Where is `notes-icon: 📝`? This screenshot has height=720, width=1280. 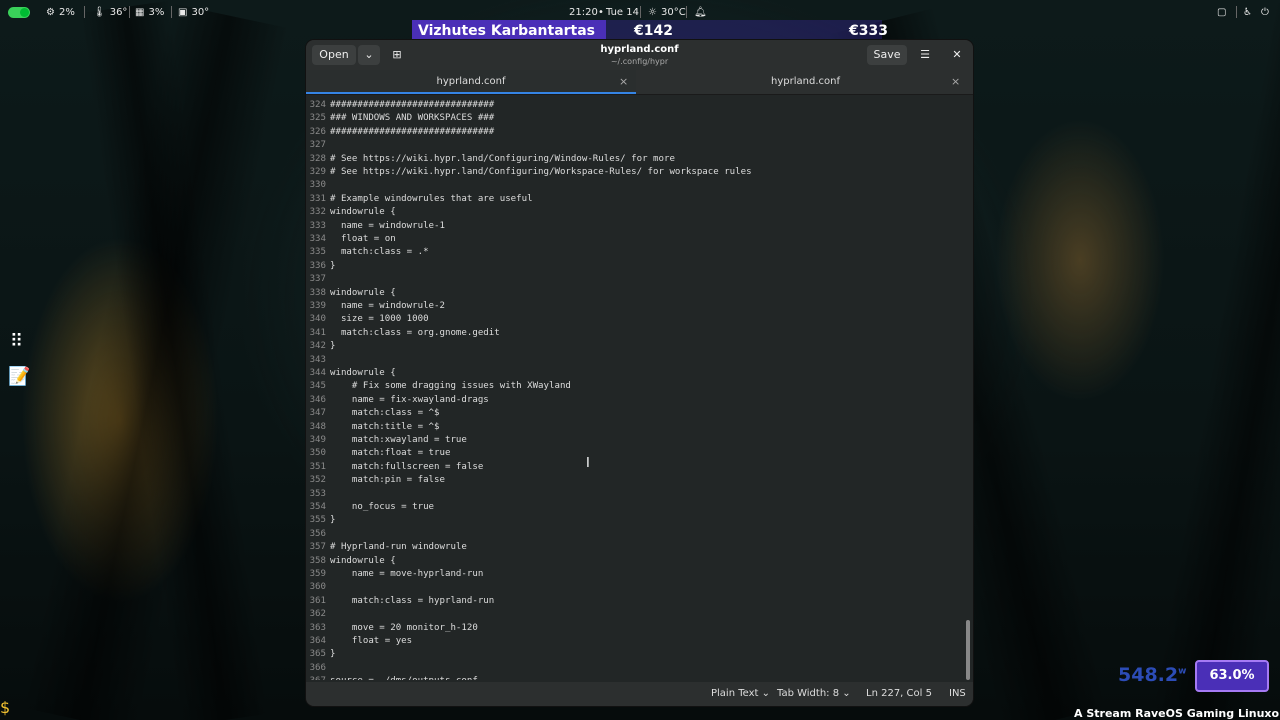 notes-icon: 📝 is located at coordinates (19, 376).